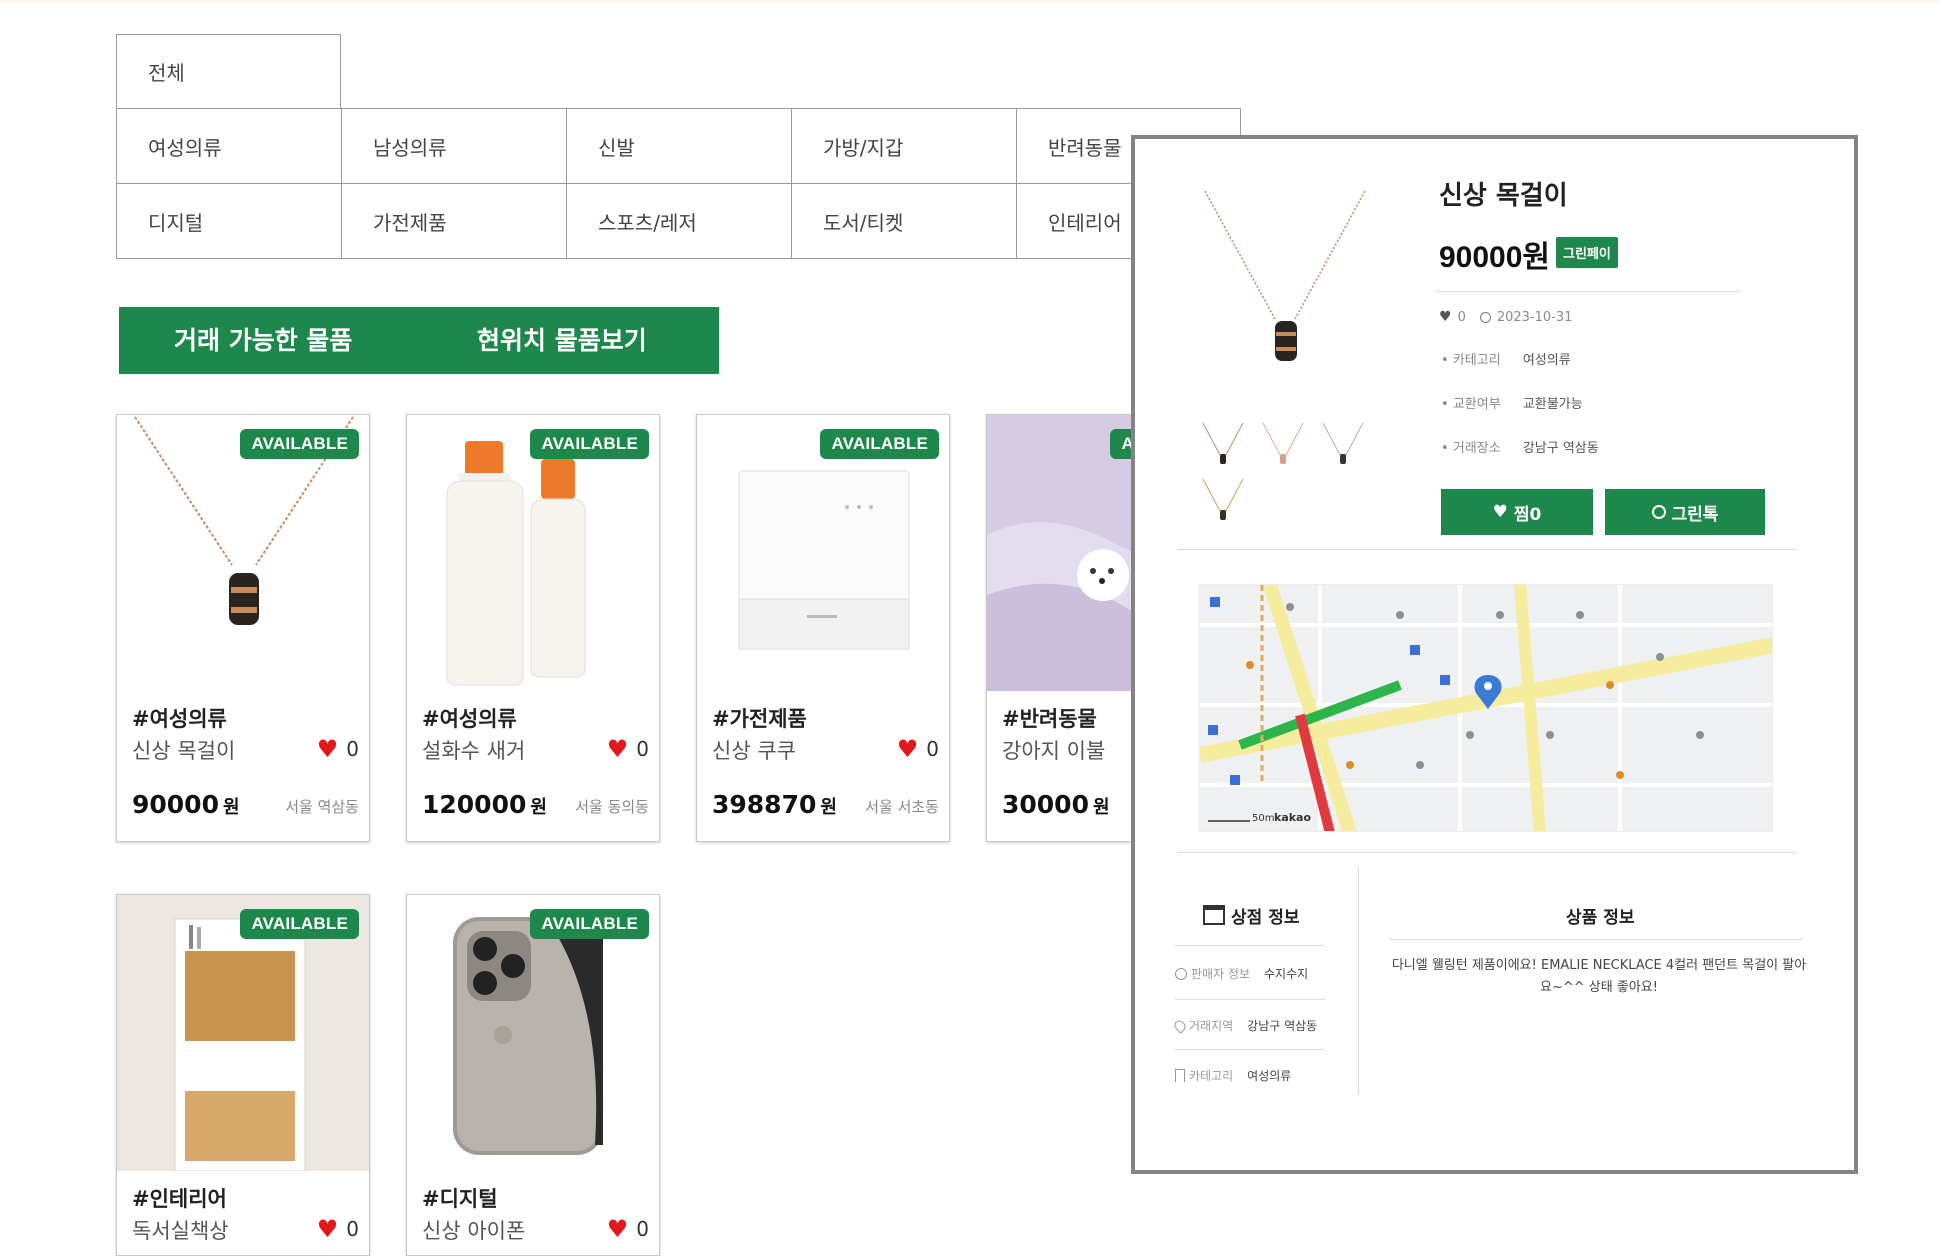 This screenshot has width=1940, height=1256. What do you see at coordinates (460, 1199) in the screenshot?
I see `product-category: #디지털` at bounding box center [460, 1199].